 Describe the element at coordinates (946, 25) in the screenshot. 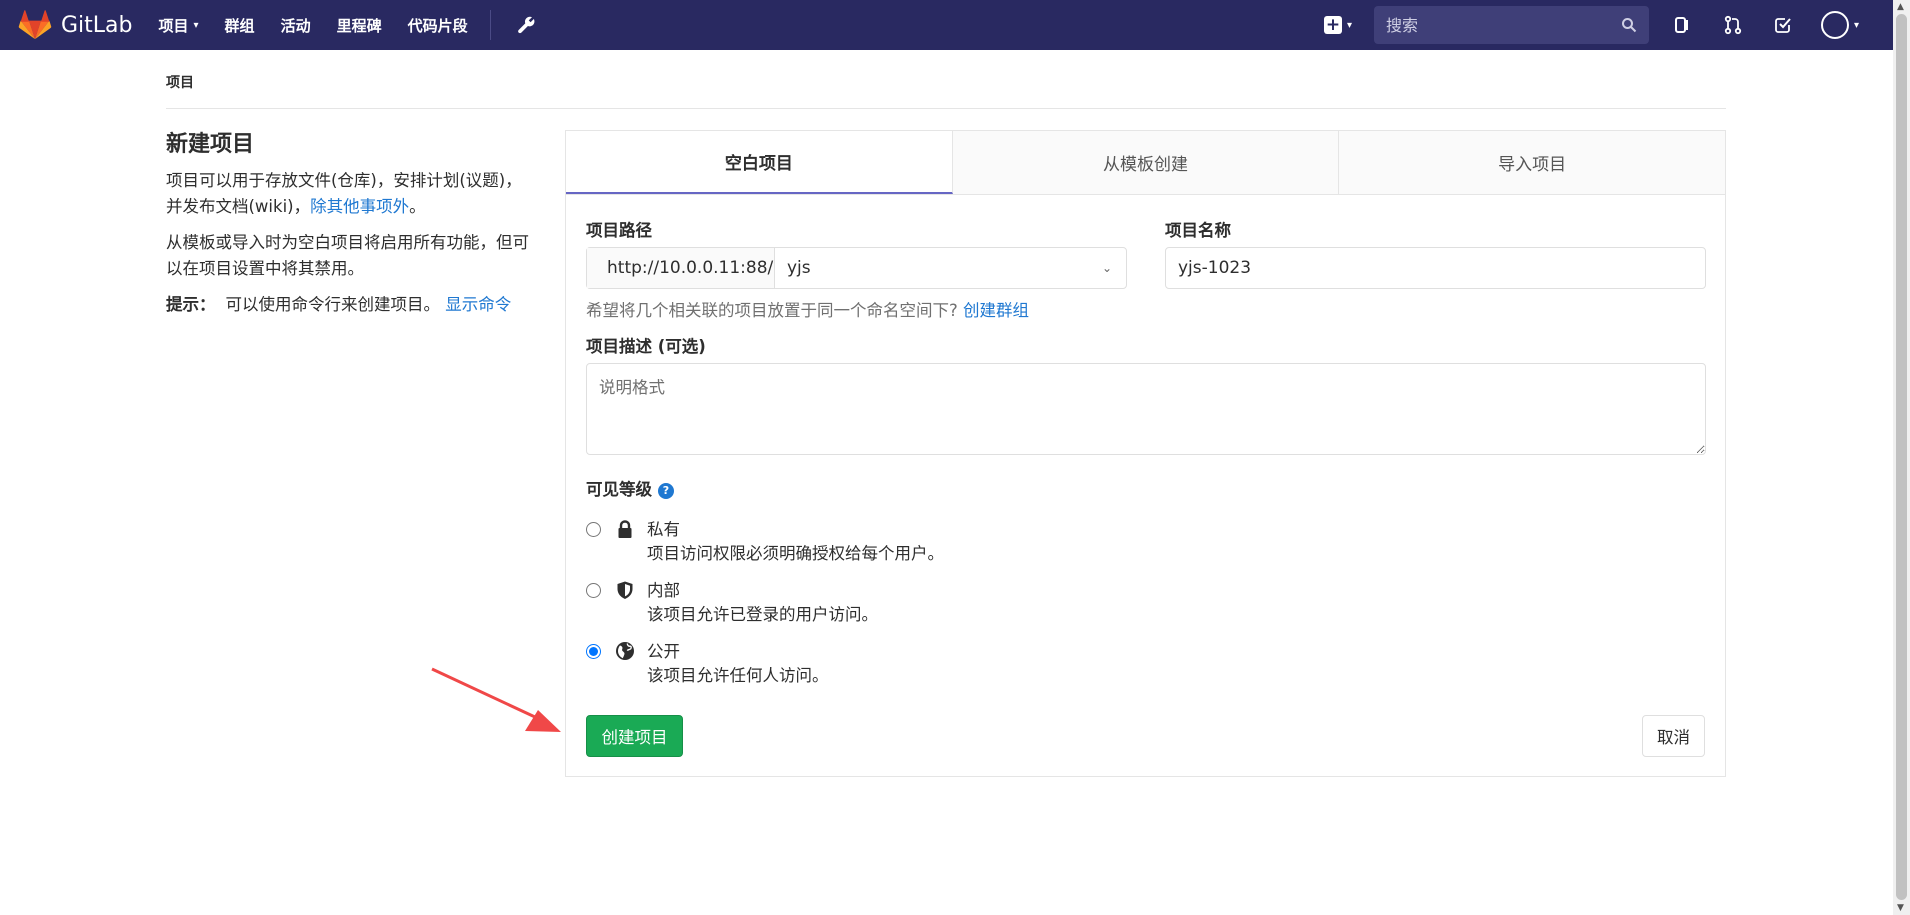

I see `top-navbar: GitLab 项目 ▾ 群组 活动 里程碑 代码片段 + ▾ 搜索 ▾` at that location.